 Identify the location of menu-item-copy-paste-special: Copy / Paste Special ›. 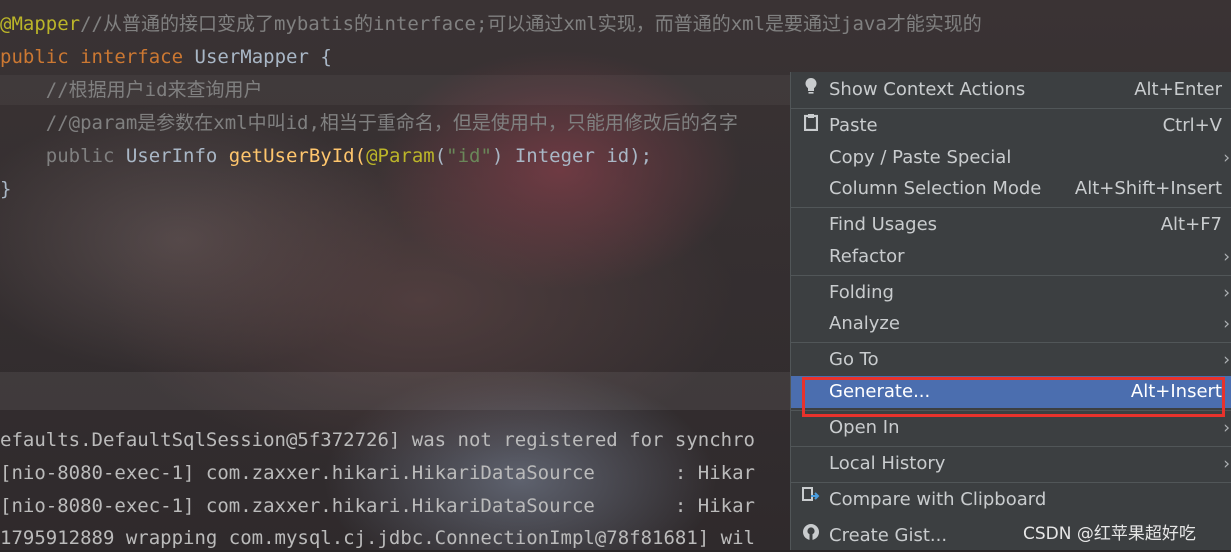
(1011, 158).